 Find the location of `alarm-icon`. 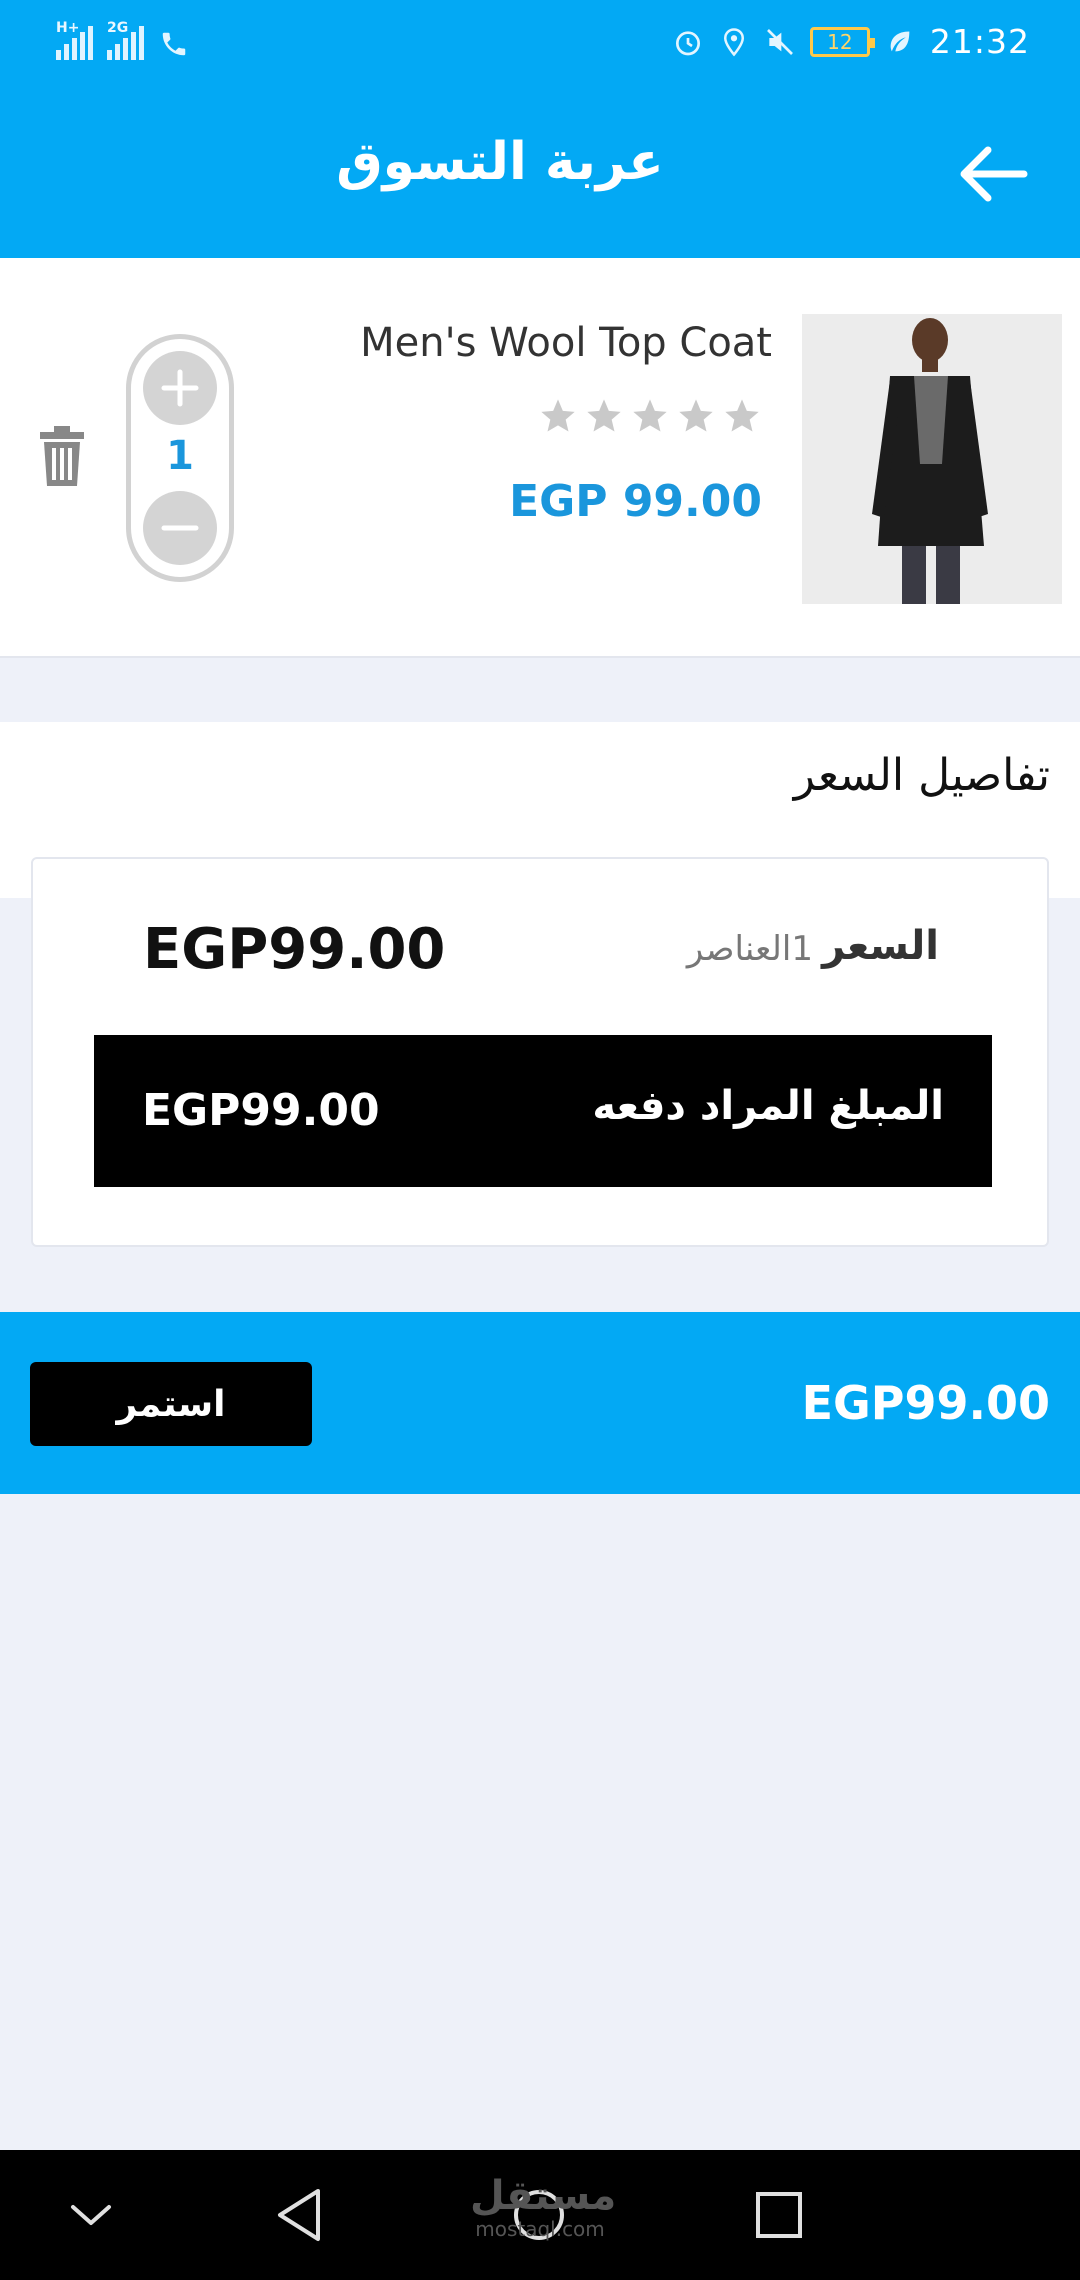

alarm-icon is located at coordinates (688, 42).